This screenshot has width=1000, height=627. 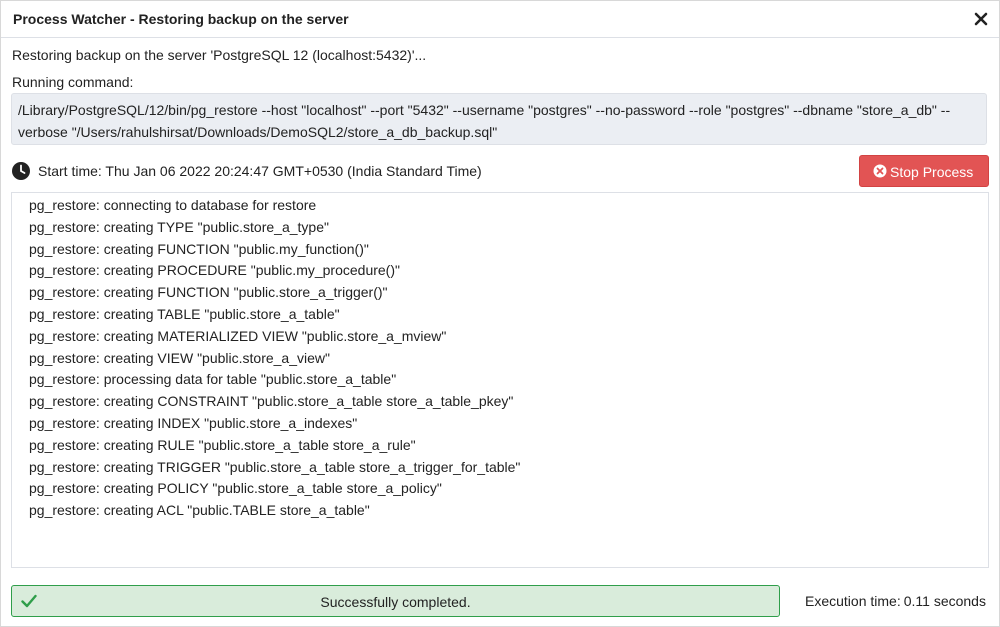 I want to click on execution-time: Execution time: 0.11 seconds, so click(x=895, y=601).